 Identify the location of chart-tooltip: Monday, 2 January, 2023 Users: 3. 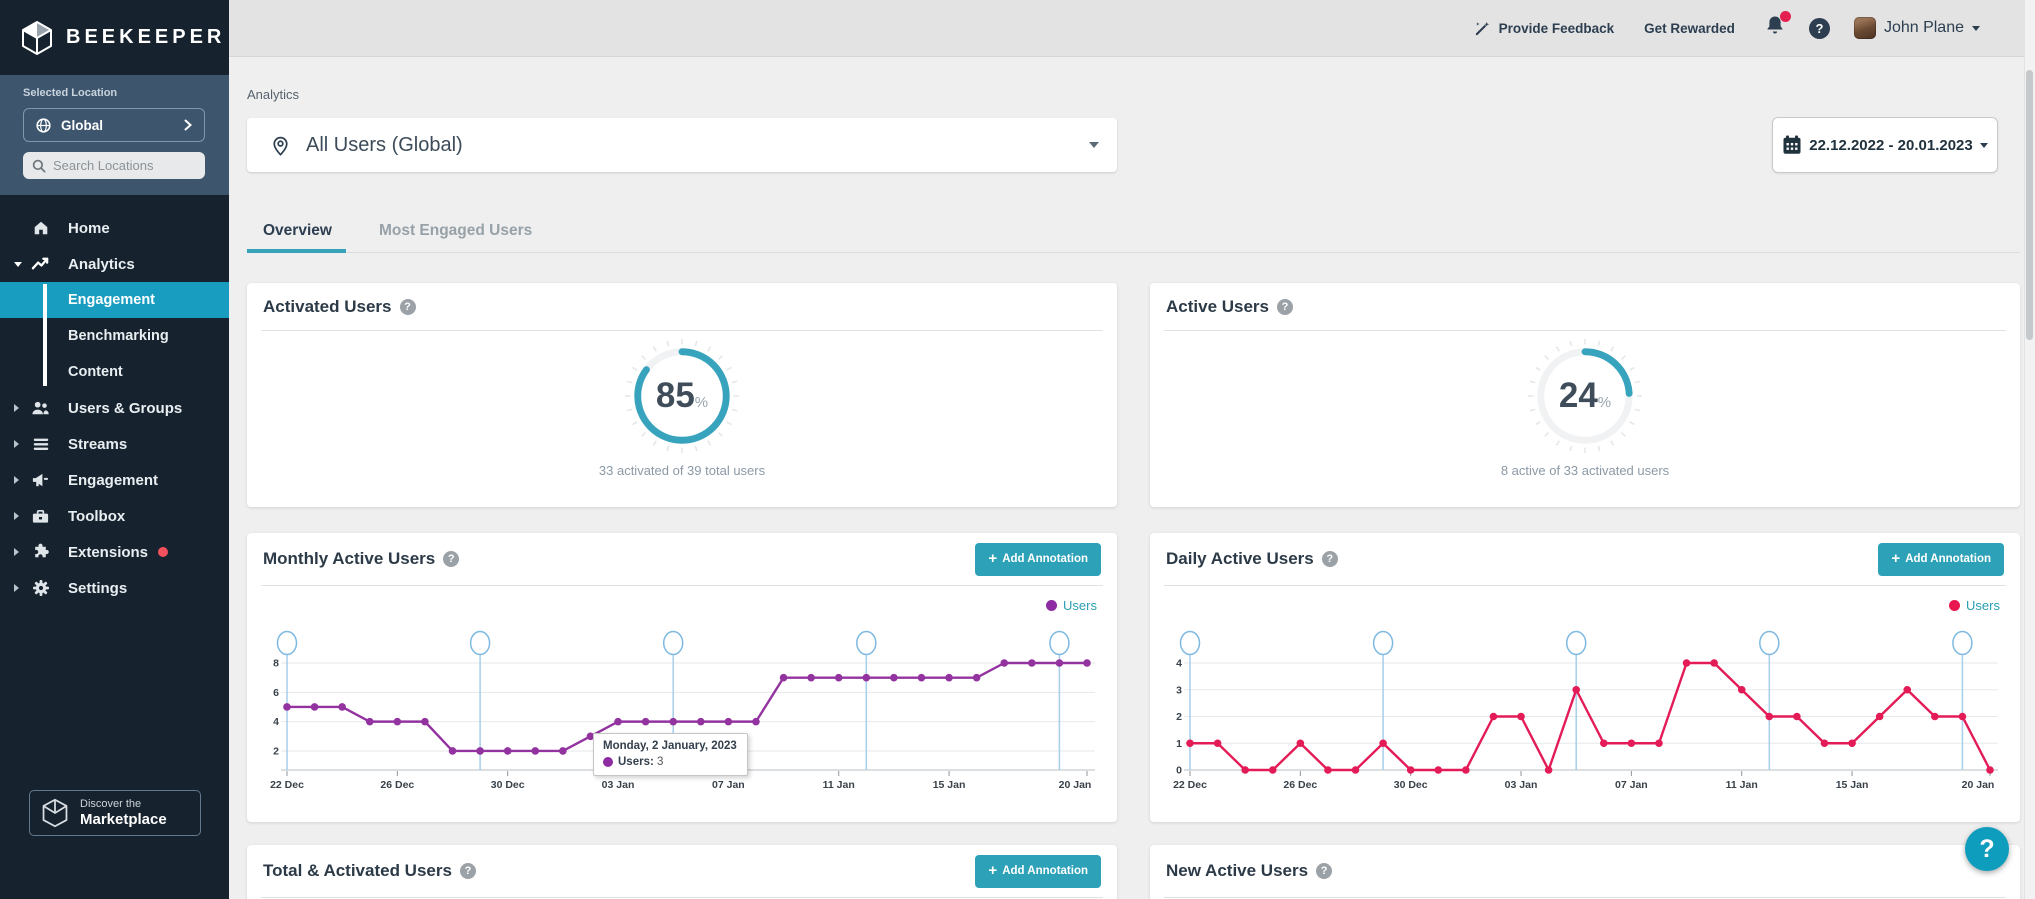
(670, 754).